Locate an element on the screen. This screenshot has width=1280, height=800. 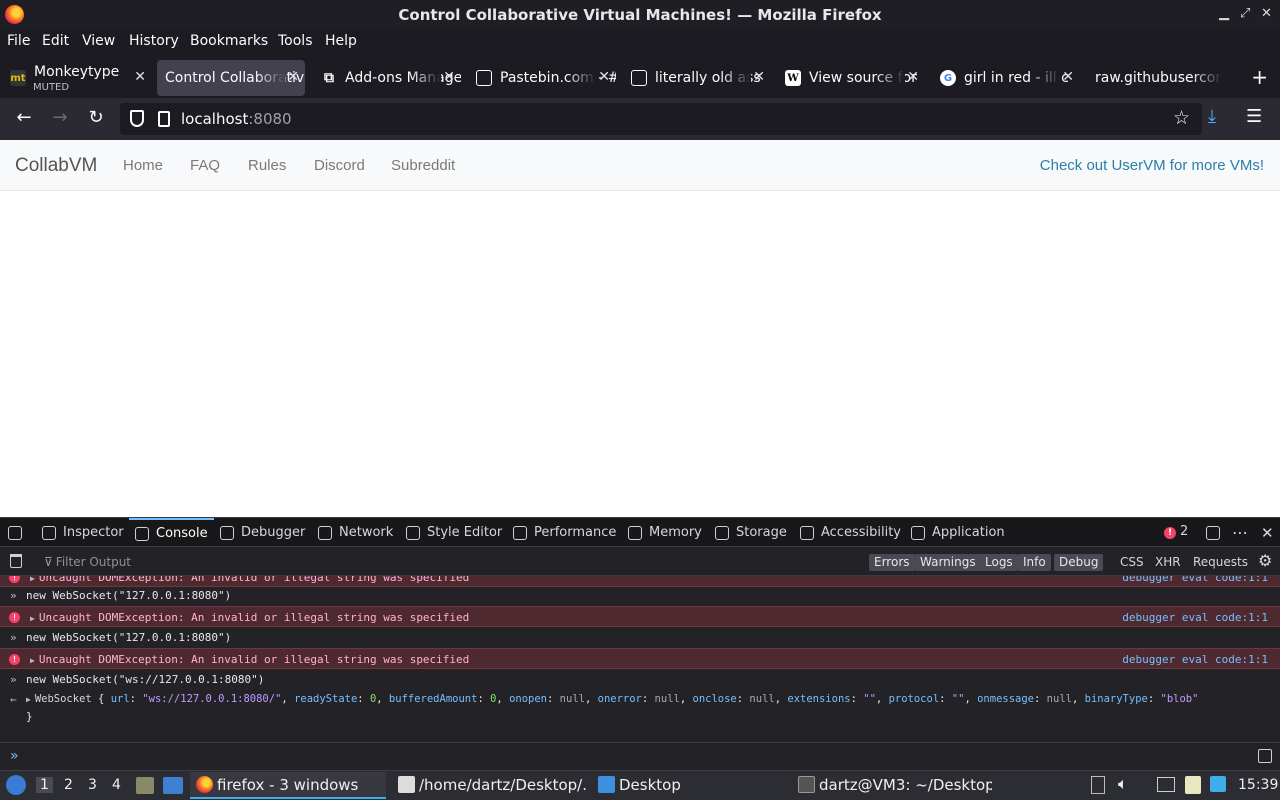
task-firefox: firefox - 3 windows is located at coordinates (288, 785).